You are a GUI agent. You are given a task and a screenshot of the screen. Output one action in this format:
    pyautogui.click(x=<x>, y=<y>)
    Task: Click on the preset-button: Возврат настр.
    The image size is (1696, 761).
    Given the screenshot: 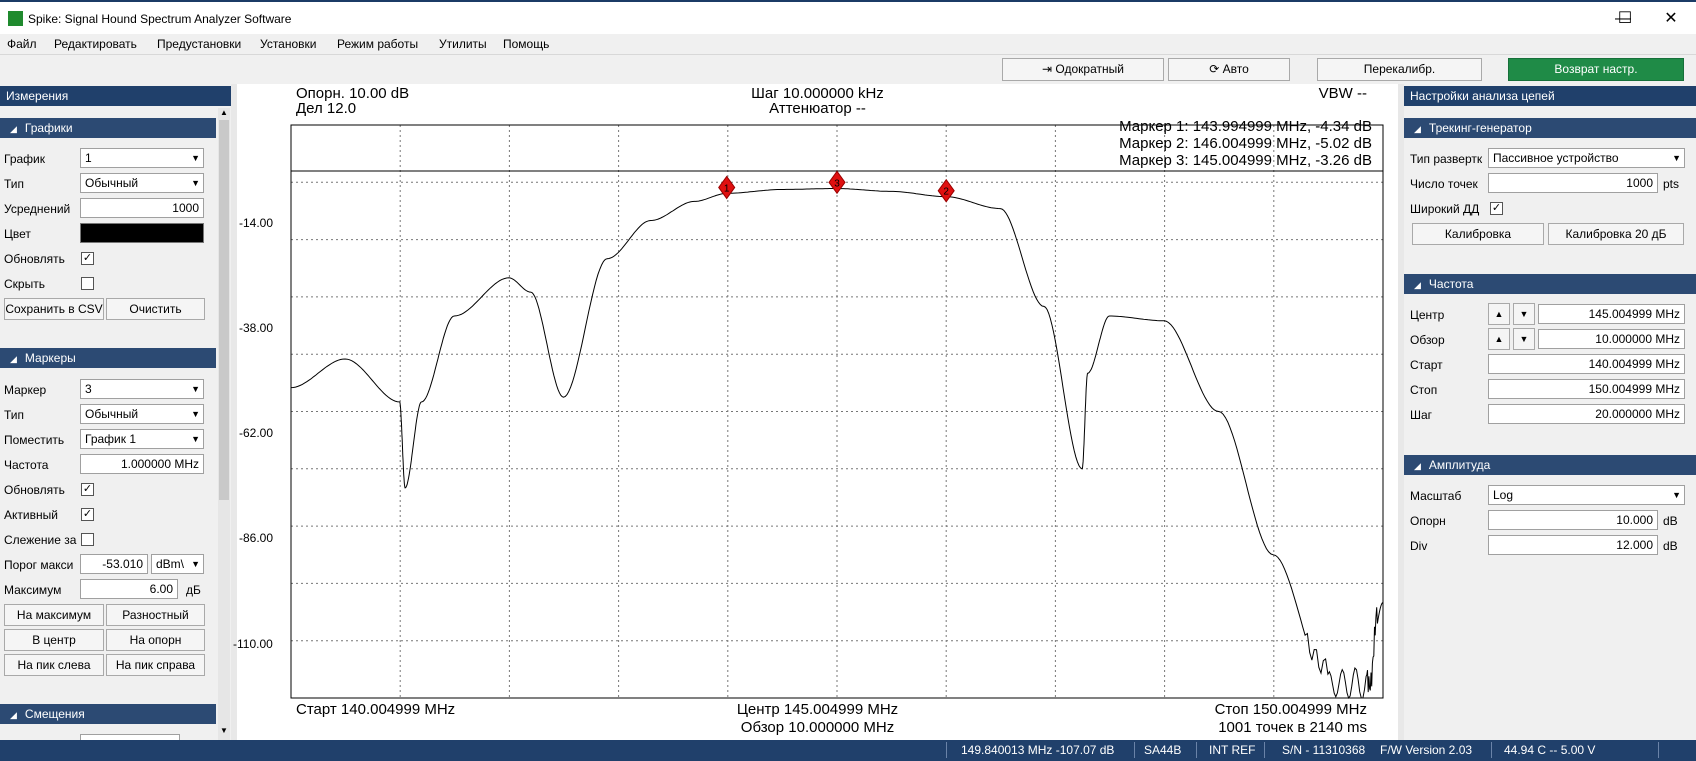 What is the action you would take?
    pyautogui.click(x=1596, y=69)
    